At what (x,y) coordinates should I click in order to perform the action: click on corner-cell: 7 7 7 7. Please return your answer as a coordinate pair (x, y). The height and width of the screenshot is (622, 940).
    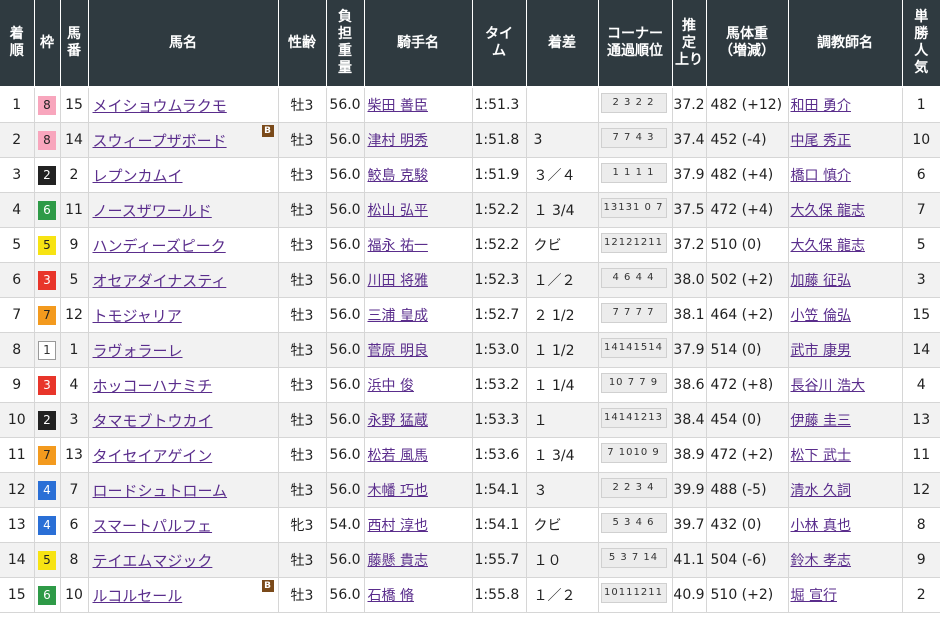
    Looking at the image, I should click on (635, 315).